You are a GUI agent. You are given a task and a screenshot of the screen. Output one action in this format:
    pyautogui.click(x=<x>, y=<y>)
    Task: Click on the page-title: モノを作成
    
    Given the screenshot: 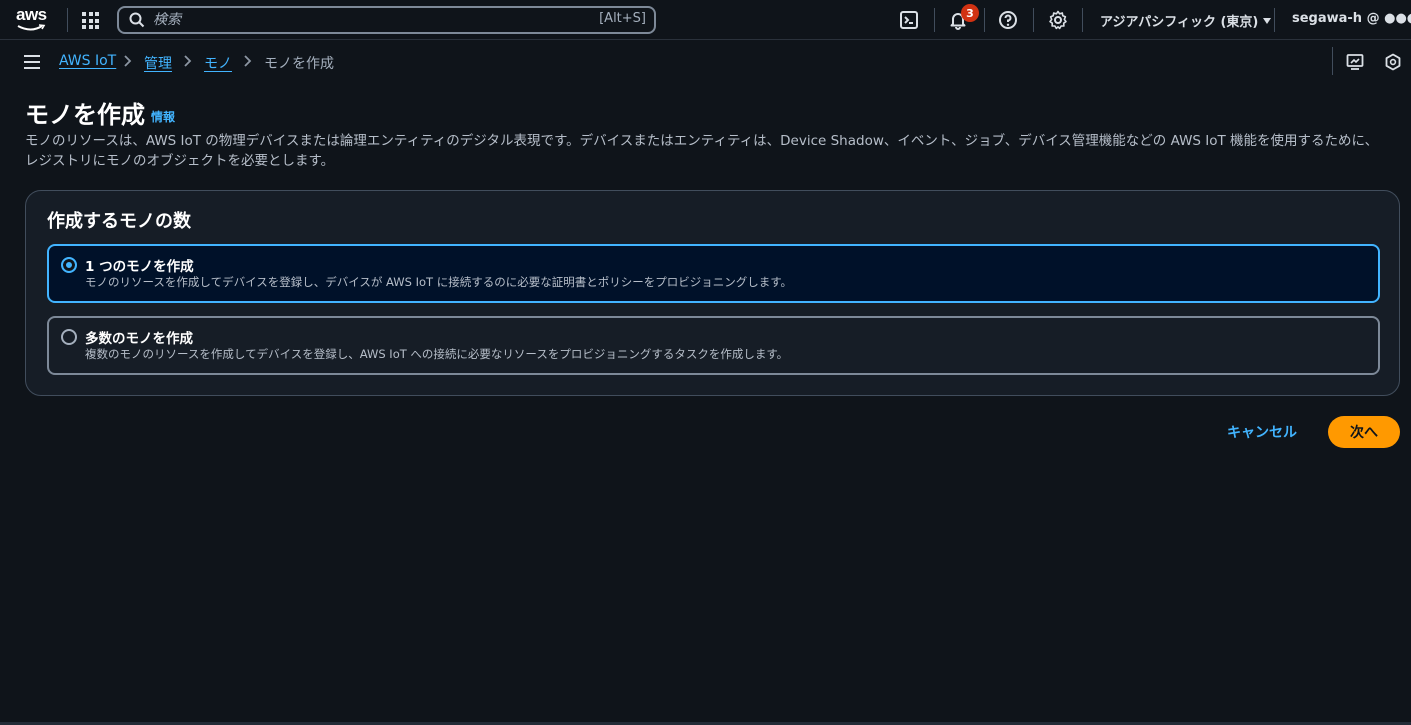 What is the action you would take?
    pyautogui.click(x=85, y=115)
    